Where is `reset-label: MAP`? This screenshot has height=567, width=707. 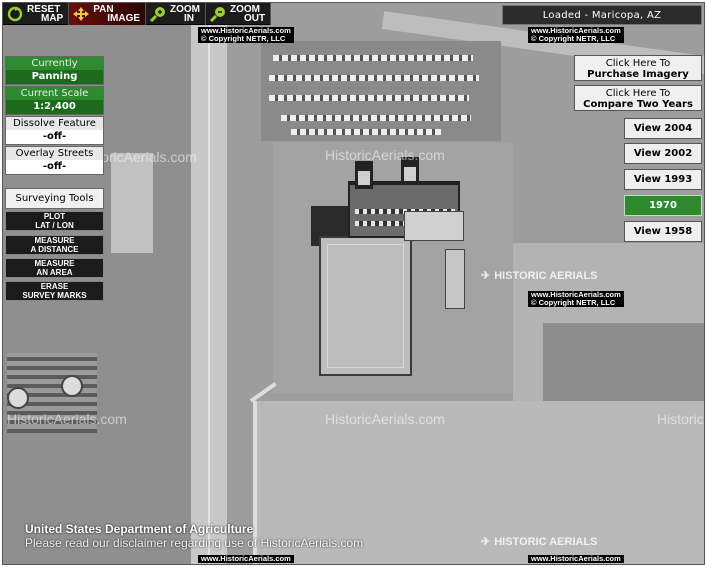 reset-label: MAP is located at coordinates (52, 18).